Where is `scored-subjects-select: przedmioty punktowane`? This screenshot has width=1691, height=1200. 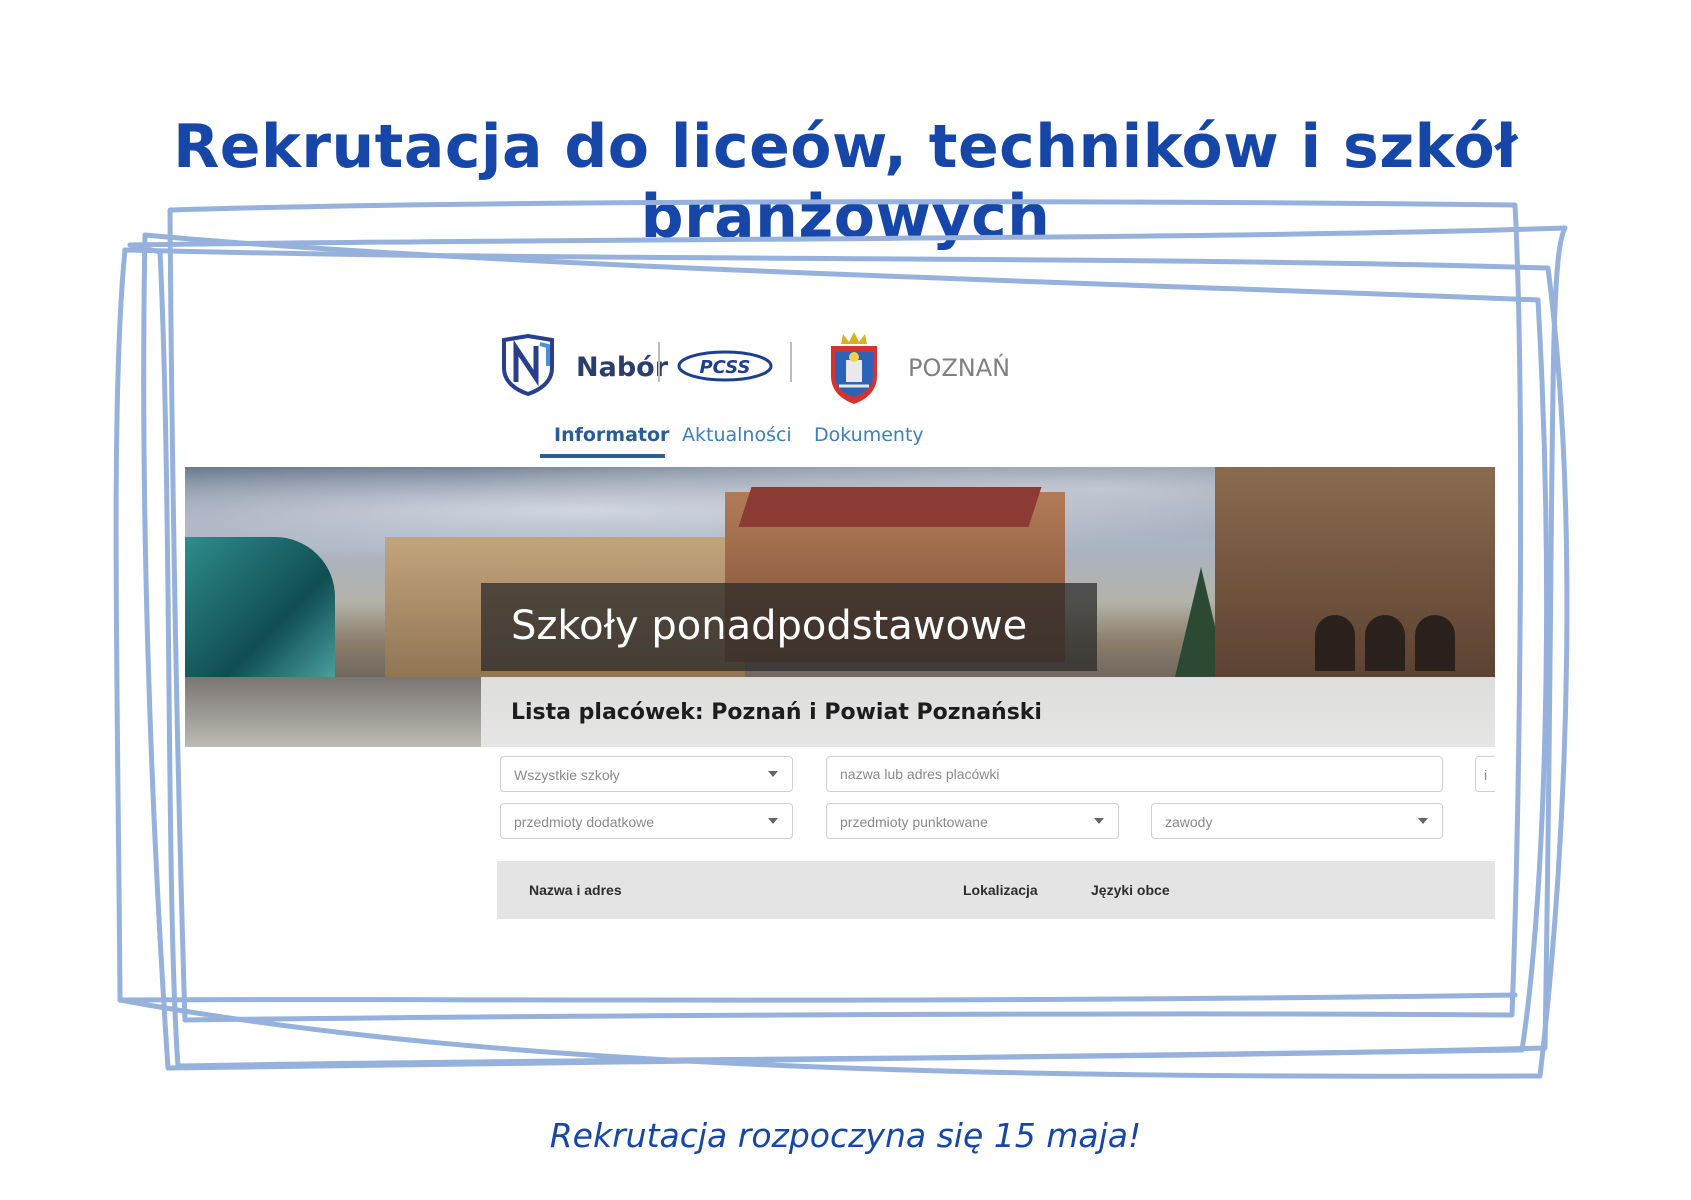 scored-subjects-select: przedmioty punktowane is located at coordinates (972, 821).